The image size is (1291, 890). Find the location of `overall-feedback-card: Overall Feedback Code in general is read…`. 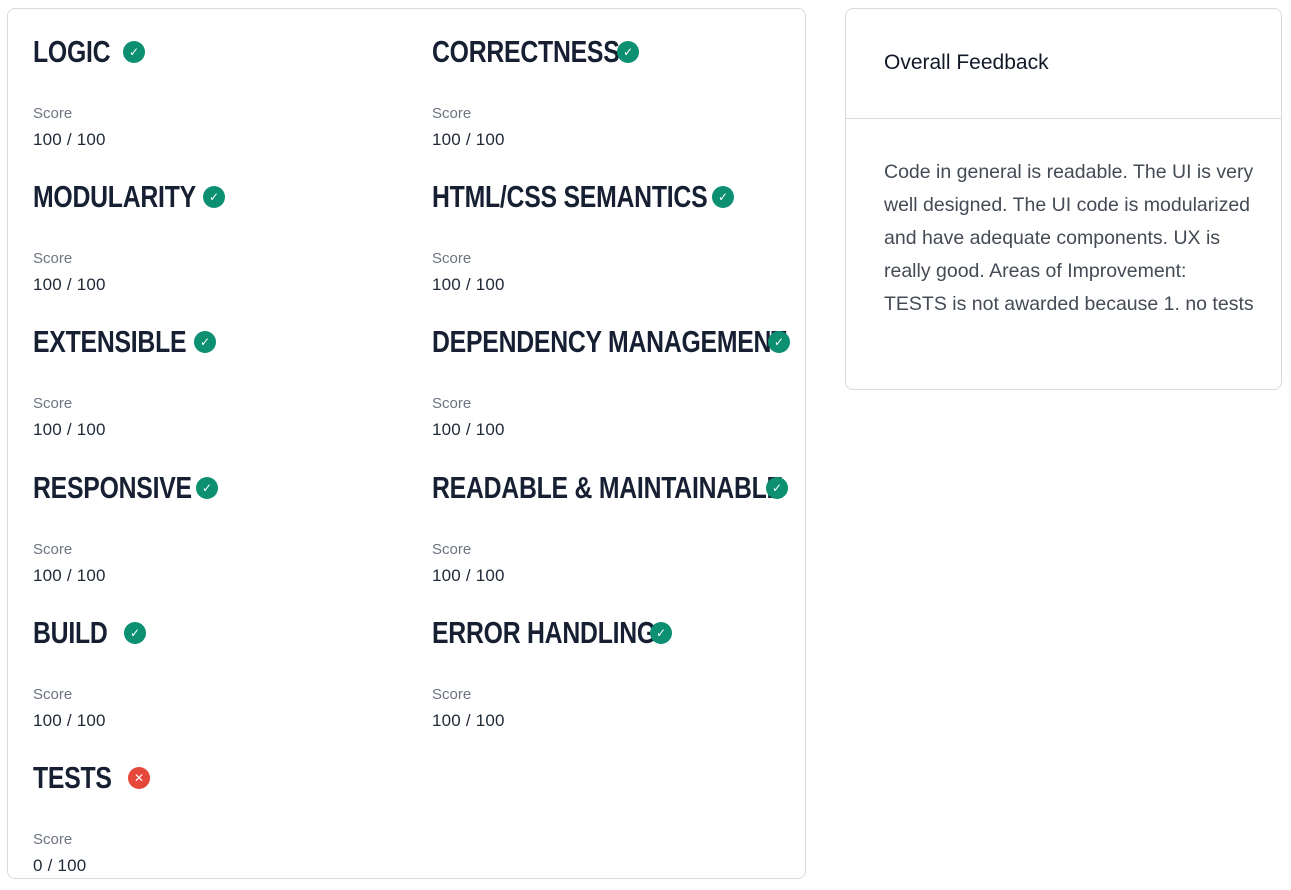

overall-feedback-card: Overall Feedback Code in general is read… is located at coordinates (1063, 199).